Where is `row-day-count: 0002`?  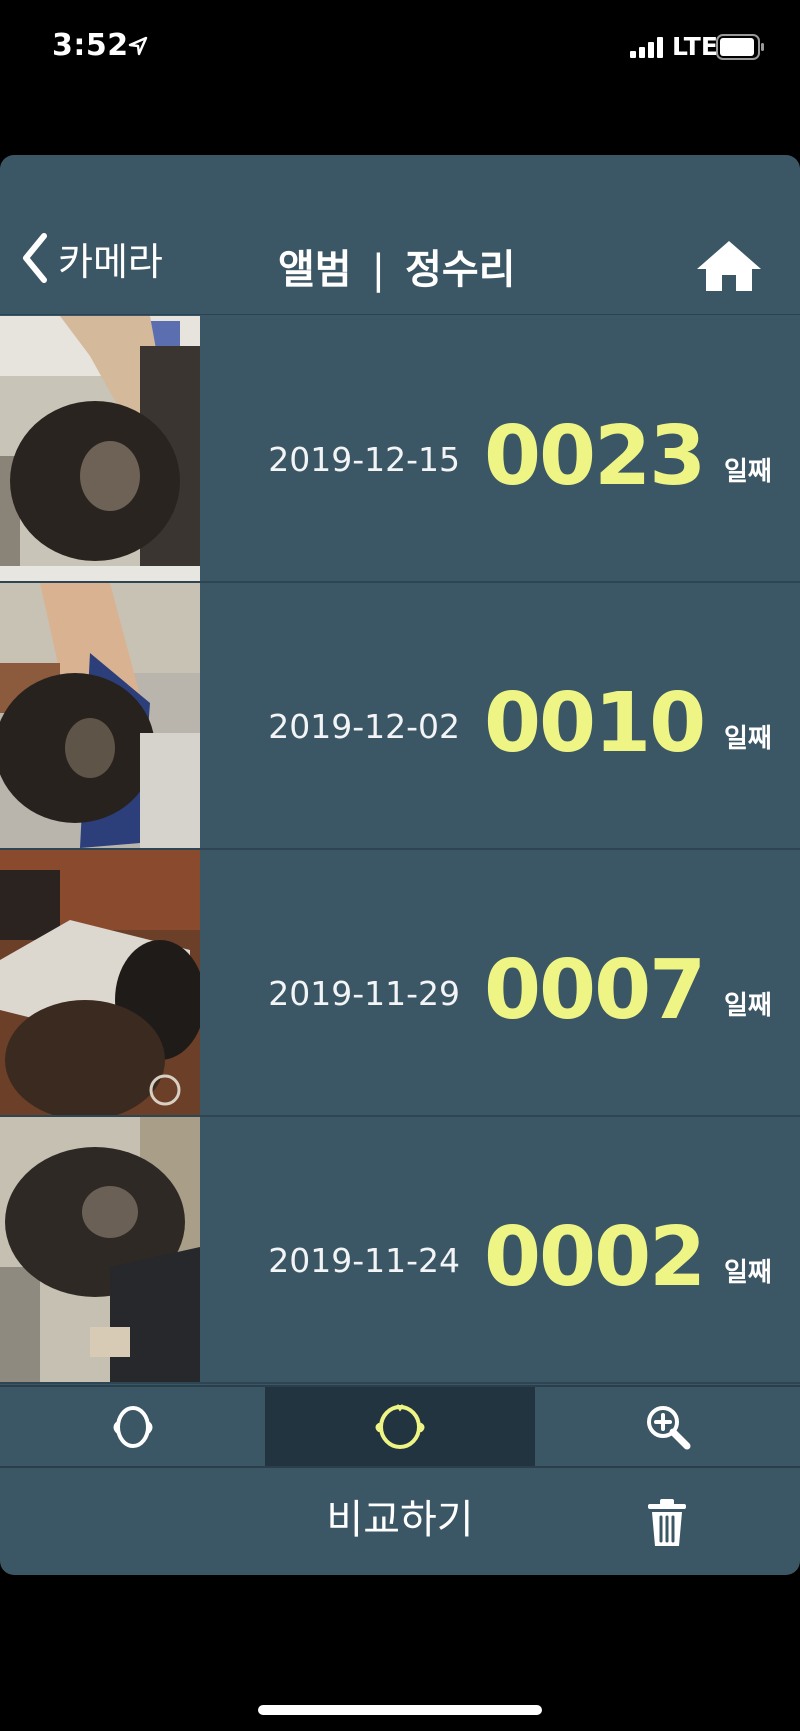 row-day-count: 0002 is located at coordinates (595, 1257).